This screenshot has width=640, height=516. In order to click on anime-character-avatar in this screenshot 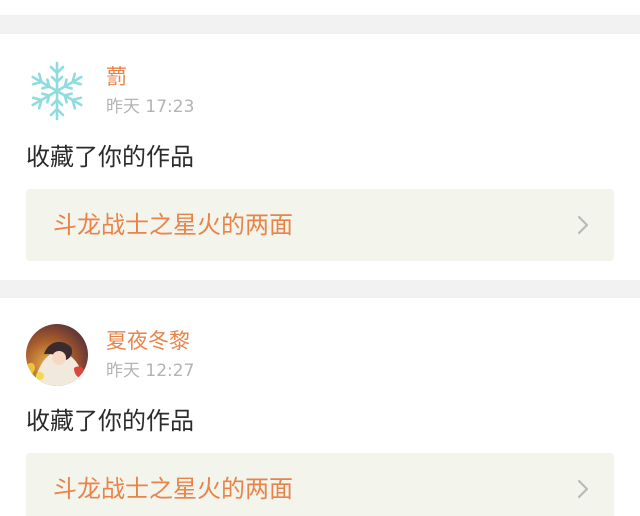, I will do `click(57, 355)`.